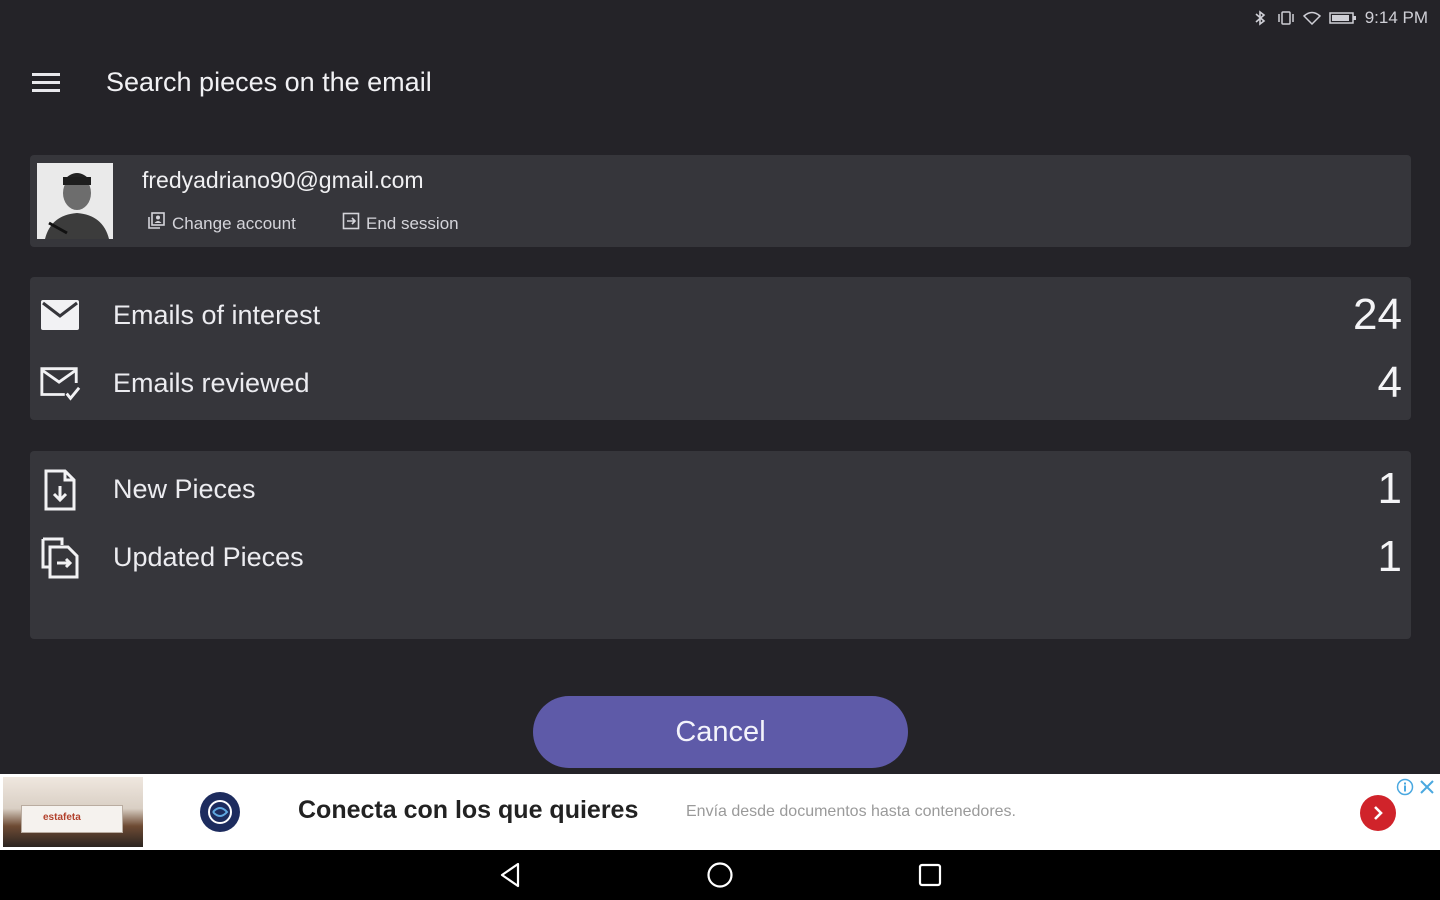 The image size is (1440, 900). I want to click on page-title: Search pieces on the email, so click(269, 82).